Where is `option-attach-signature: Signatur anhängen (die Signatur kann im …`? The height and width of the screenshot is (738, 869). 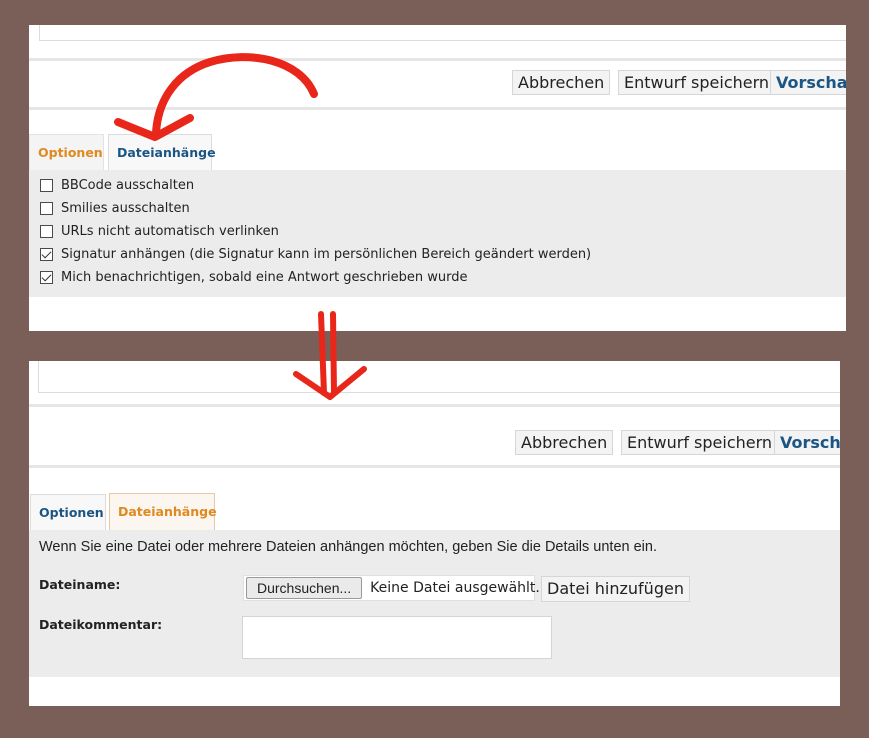 option-attach-signature: Signatur anhängen (die Signatur kann im … is located at coordinates (315, 254).